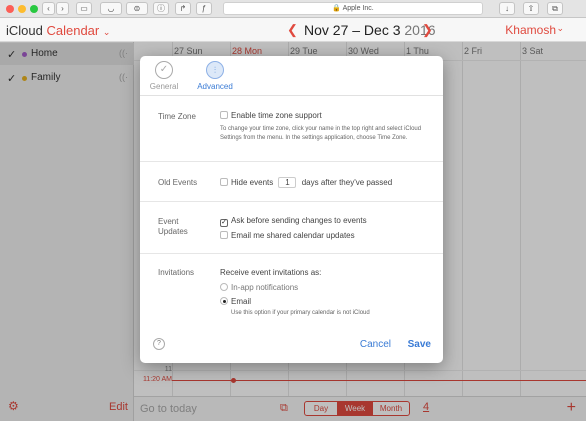  Describe the element at coordinates (271, 272) in the screenshot. I see `invitations-heading: Receive event invitations as:` at that location.